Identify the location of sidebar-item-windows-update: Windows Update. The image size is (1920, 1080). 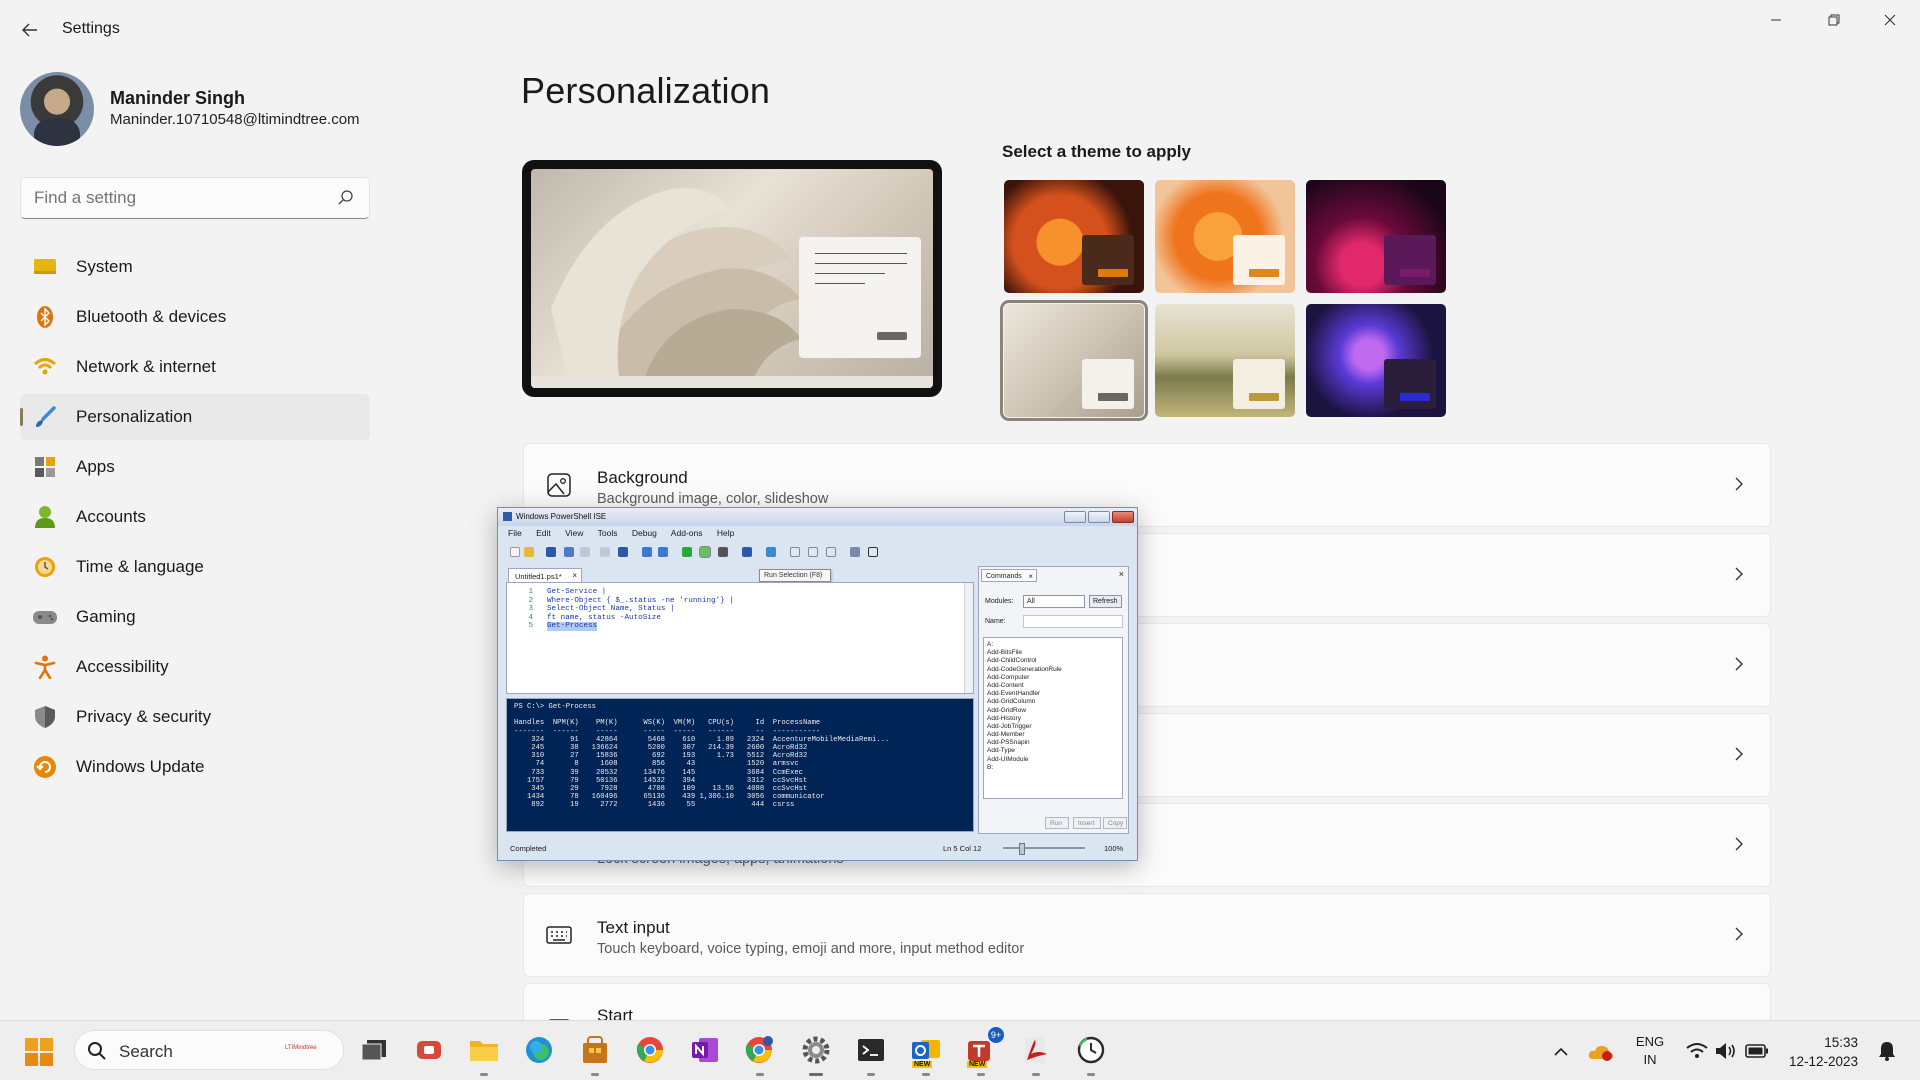
(195, 767).